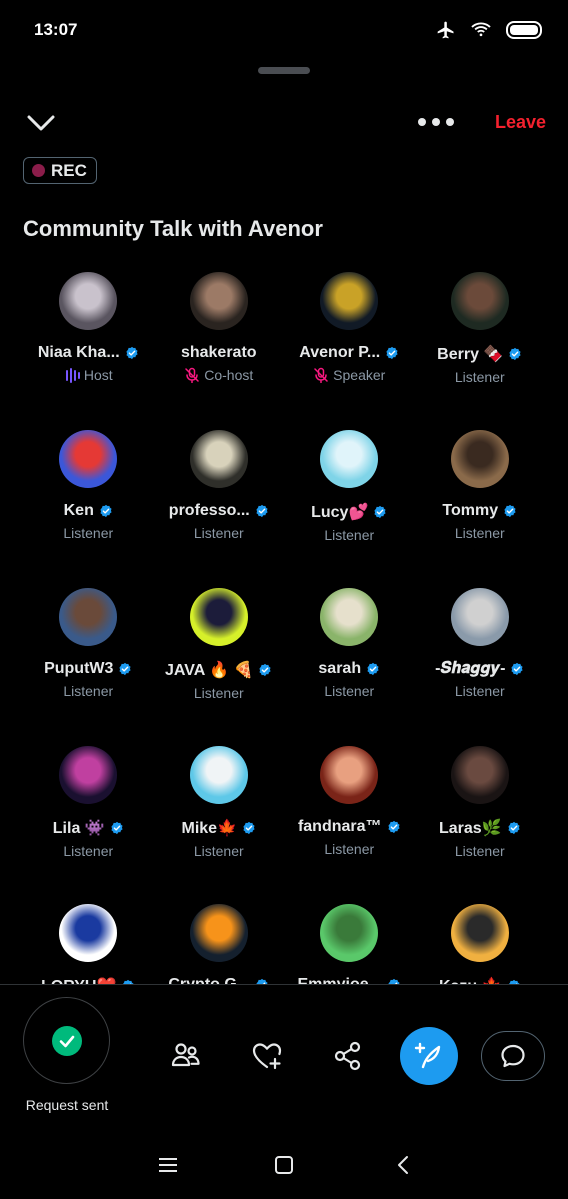 This screenshot has width=568, height=1199. I want to click on home-square-icon, so click(284, 1165).